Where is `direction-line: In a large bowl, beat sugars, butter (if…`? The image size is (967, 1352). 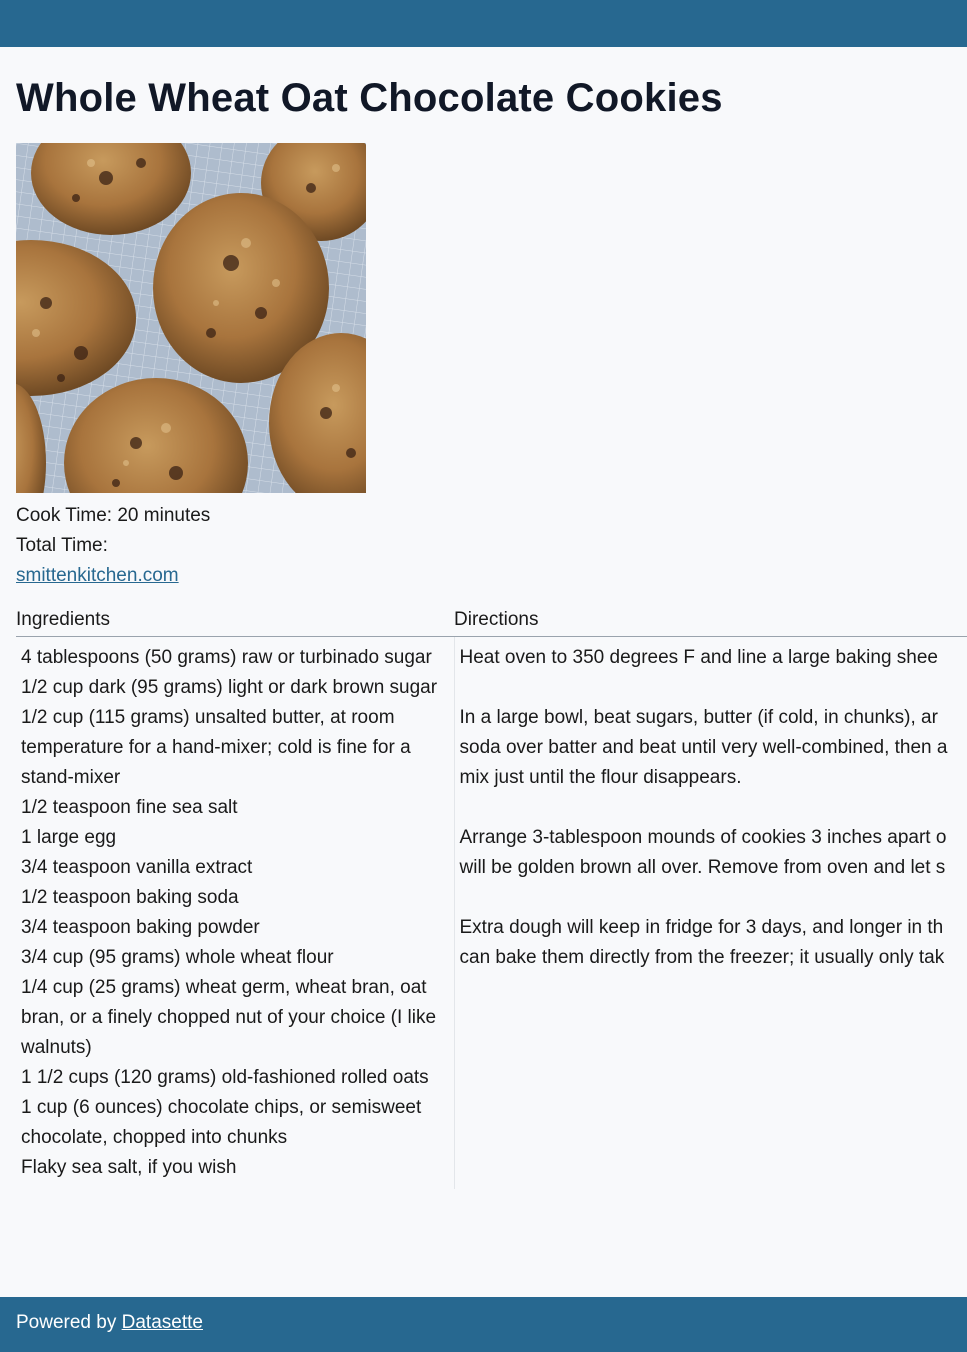
direction-line: In a large bowl, beat sugars, butter (if… is located at coordinates (698, 717).